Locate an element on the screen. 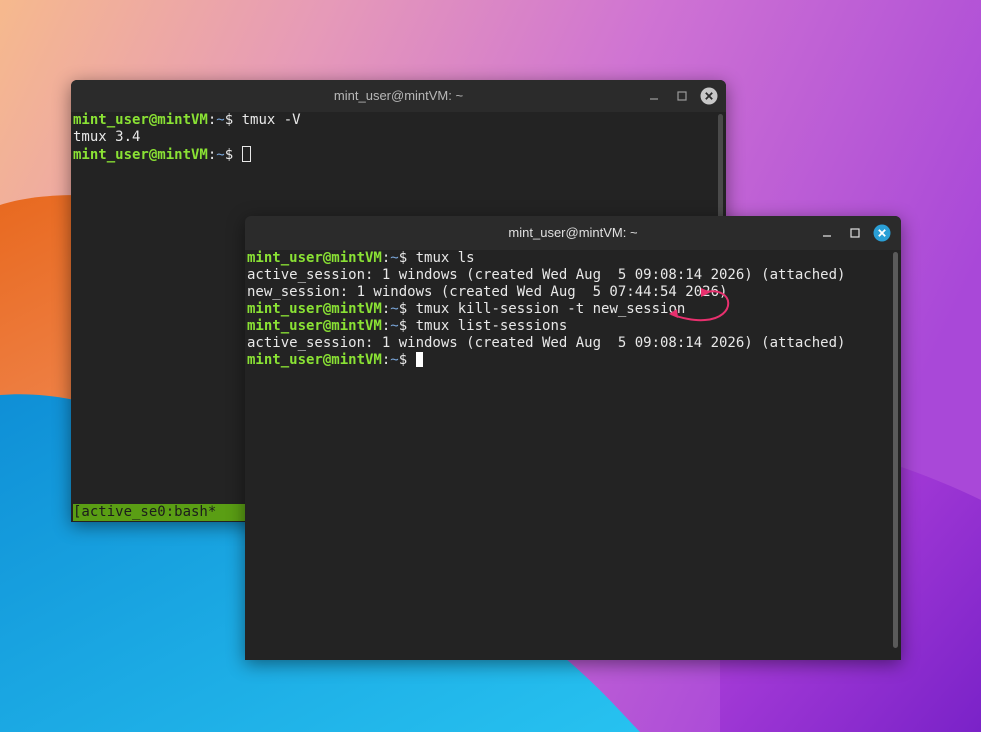 The image size is (981, 732). prompt-line: mint_user@mintVM:~$ tmux list-sessions is located at coordinates (568, 326).